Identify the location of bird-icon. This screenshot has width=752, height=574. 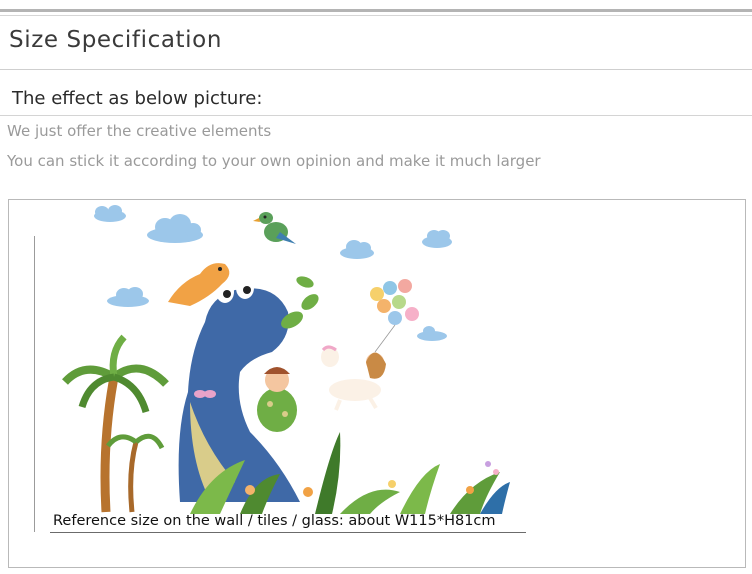
(274, 228).